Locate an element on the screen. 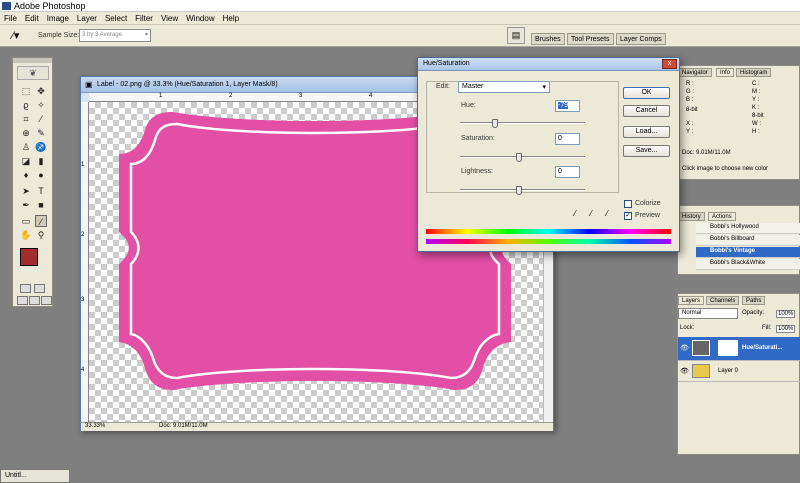 Image resolution: width=800 pixels, height=483 pixels. info-k: K : is located at coordinates (756, 108).